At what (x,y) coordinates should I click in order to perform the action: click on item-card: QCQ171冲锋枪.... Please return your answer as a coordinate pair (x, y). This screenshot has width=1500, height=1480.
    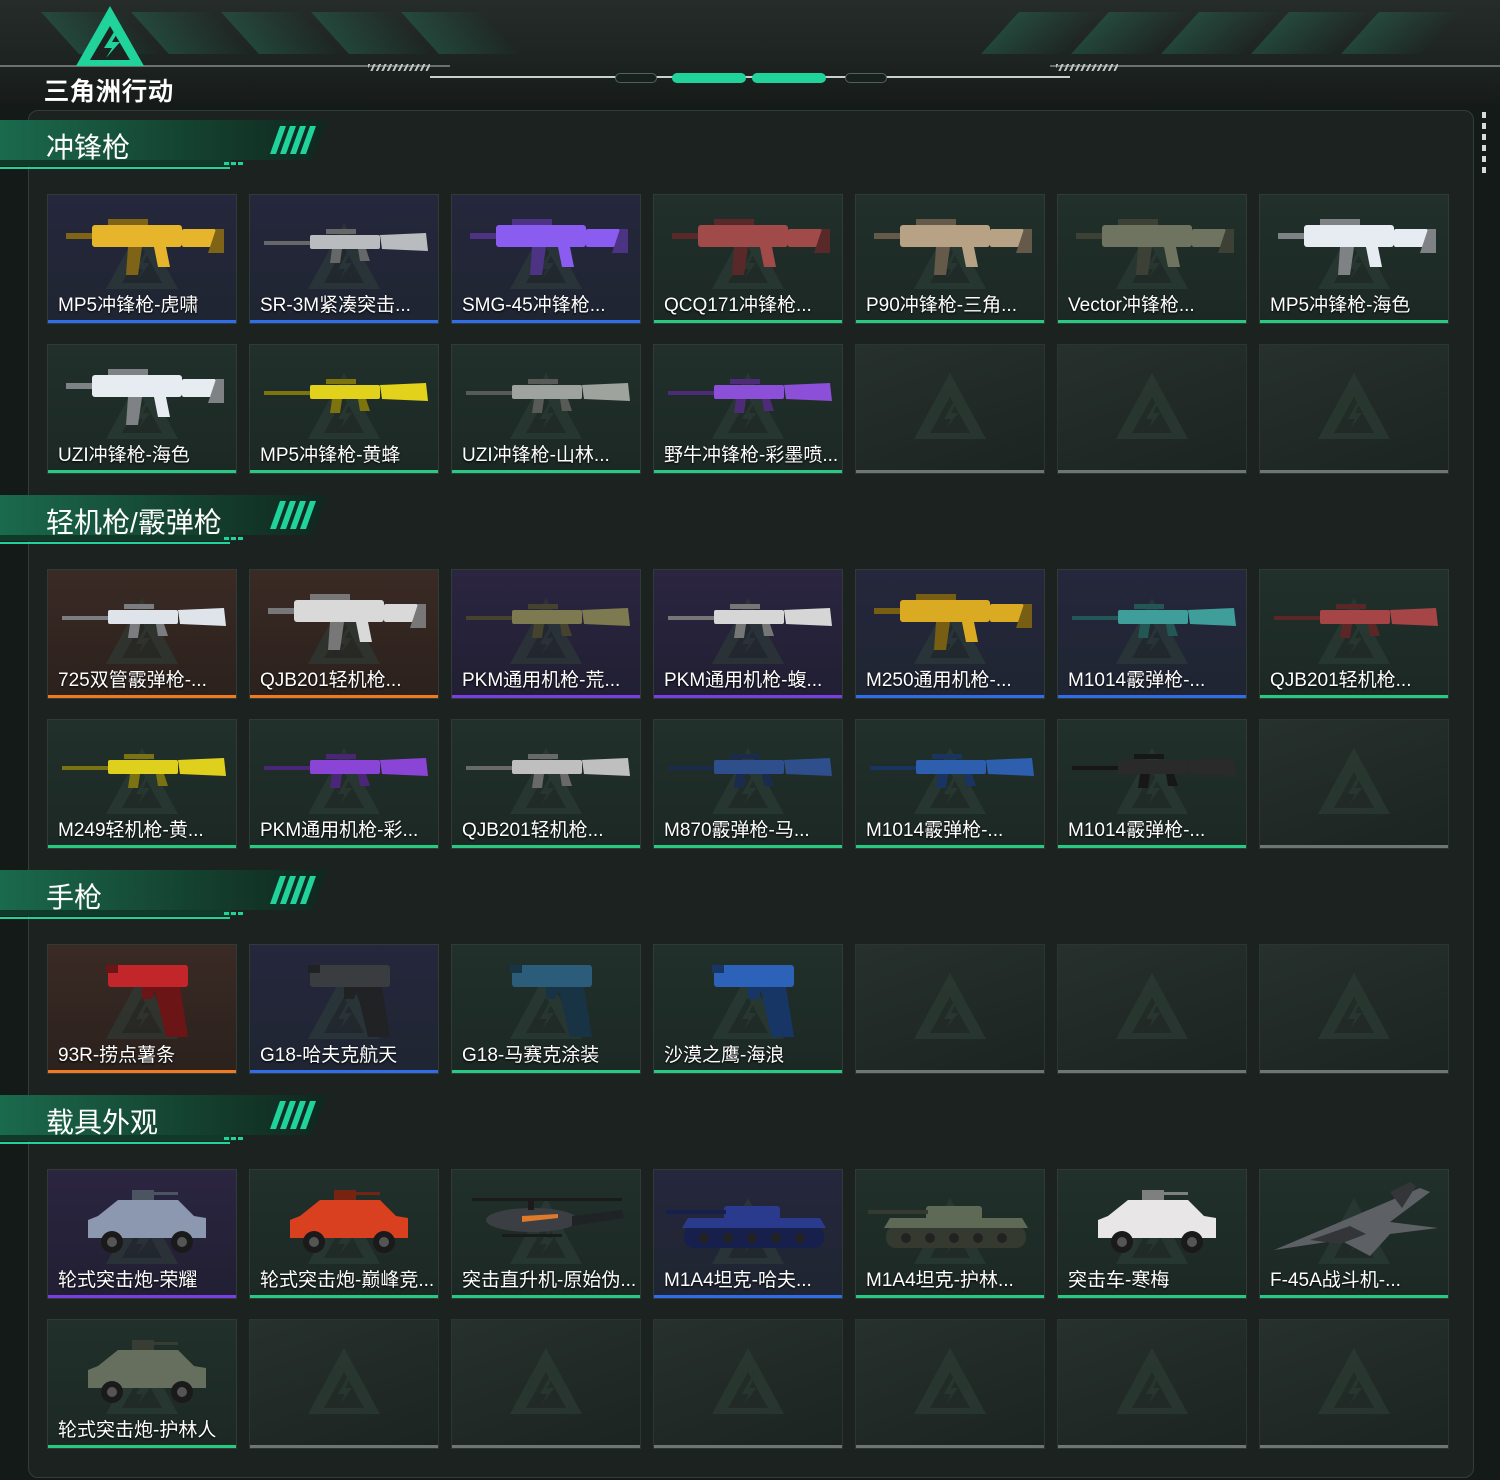
    Looking at the image, I should click on (748, 259).